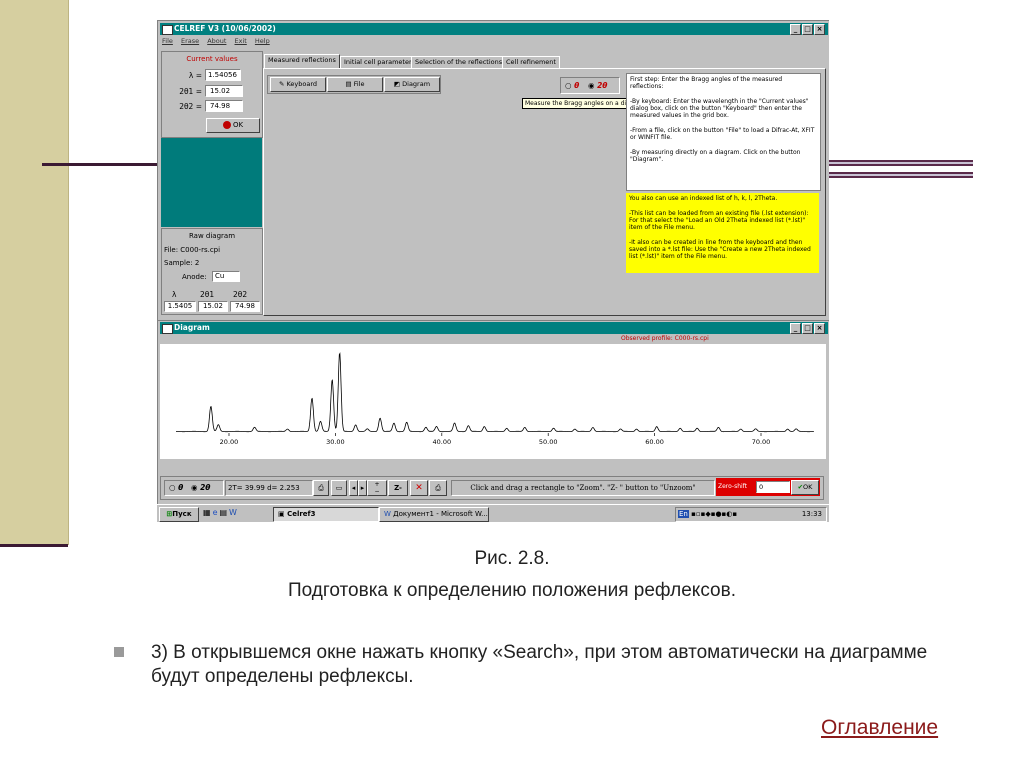 The image size is (1024, 768). What do you see at coordinates (224, 91) in the screenshot?
I see `two-theta1-input: 15.02` at bounding box center [224, 91].